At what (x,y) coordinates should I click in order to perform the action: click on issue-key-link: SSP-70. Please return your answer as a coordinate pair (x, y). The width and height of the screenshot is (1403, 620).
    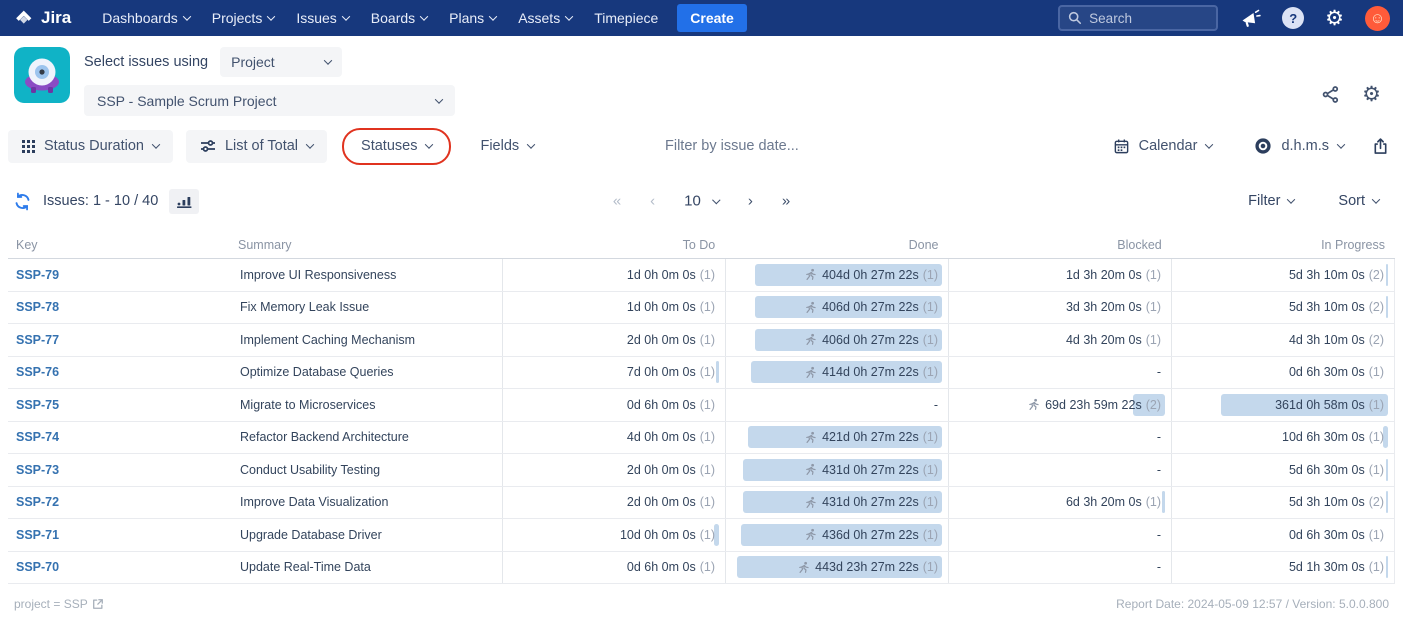
    Looking at the image, I should click on (37, 567).